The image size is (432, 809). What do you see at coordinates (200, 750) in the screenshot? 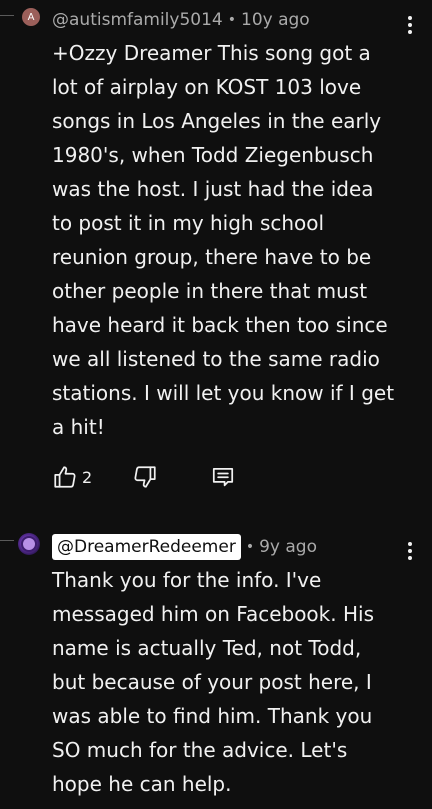
I see `comment-line: SO much for the advice. Let's` at bounding box center [200, 750].